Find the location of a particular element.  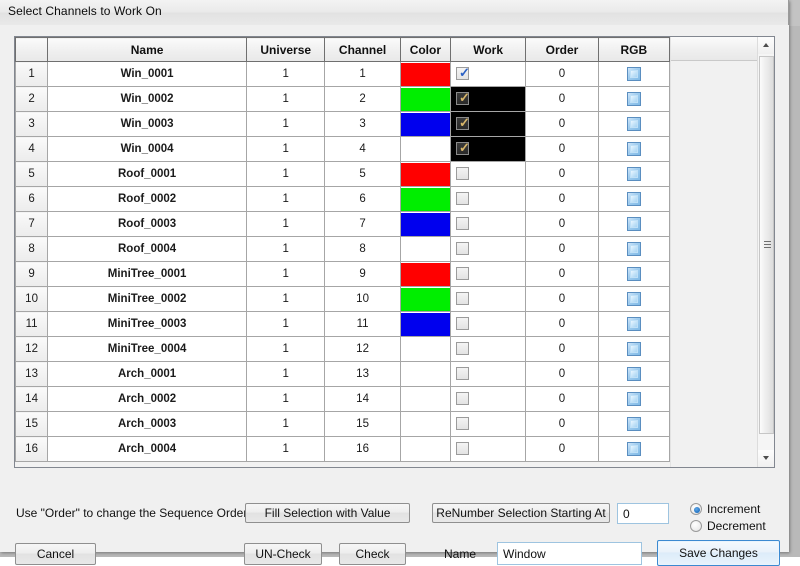

fill-selection-button: Fill Selection with Value is located at coordinates (327, 513).